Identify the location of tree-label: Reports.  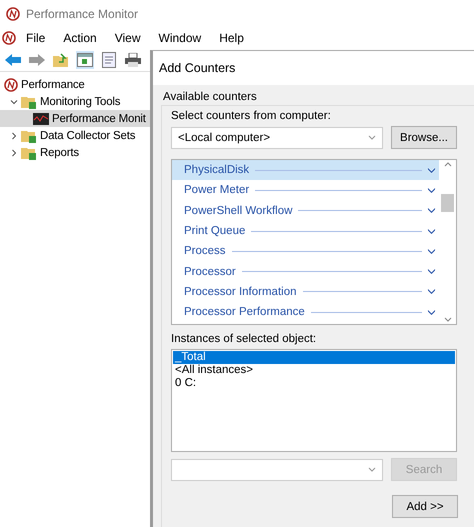
(59, 152).